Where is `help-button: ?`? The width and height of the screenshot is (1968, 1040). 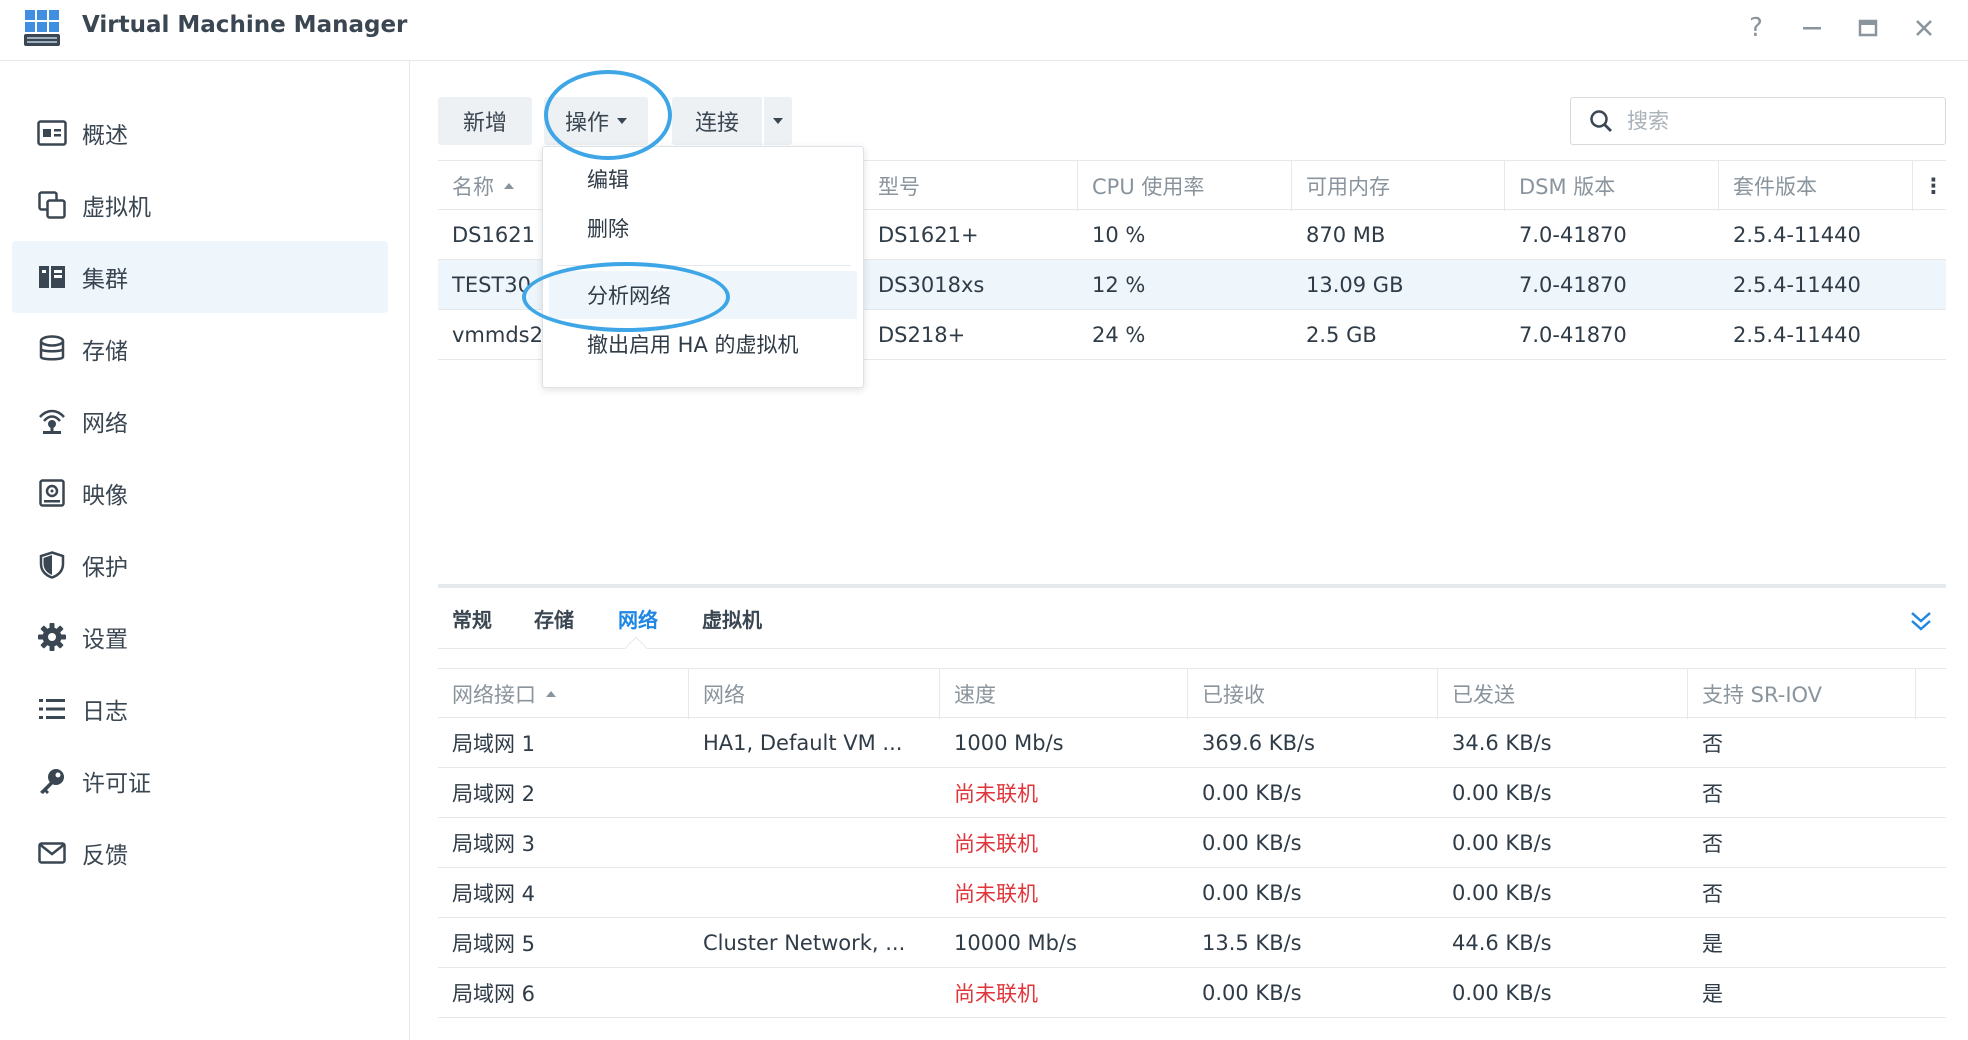 help-button: ? is located at coordinates (1756, 28).